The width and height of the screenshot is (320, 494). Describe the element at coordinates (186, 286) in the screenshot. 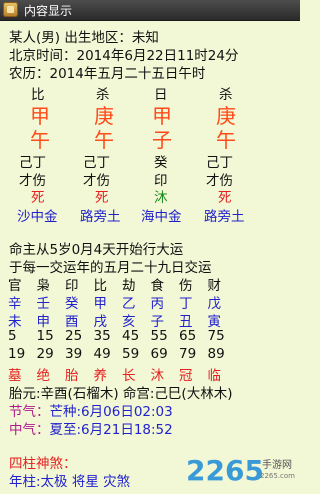

I see `dayun-shishen: 伤` at that location.